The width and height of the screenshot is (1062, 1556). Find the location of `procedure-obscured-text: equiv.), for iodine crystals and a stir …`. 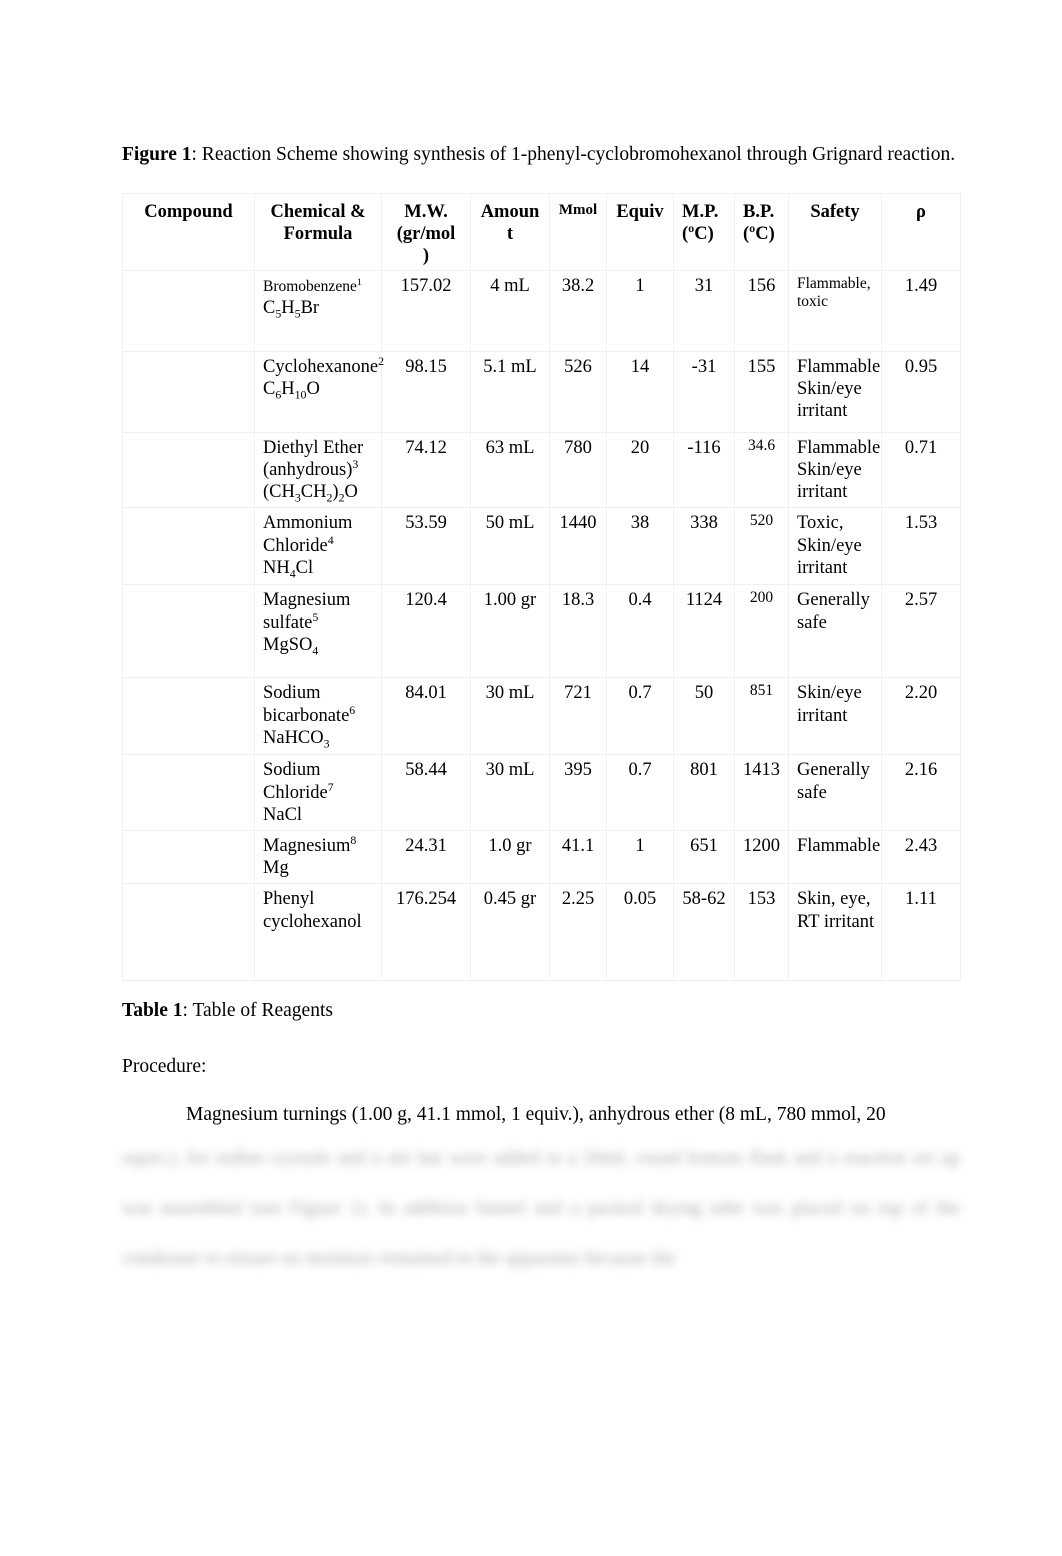

procedure-obscured-text: equiv.), for iodine crystals and a stir … is located at coordinates (541, 1208).